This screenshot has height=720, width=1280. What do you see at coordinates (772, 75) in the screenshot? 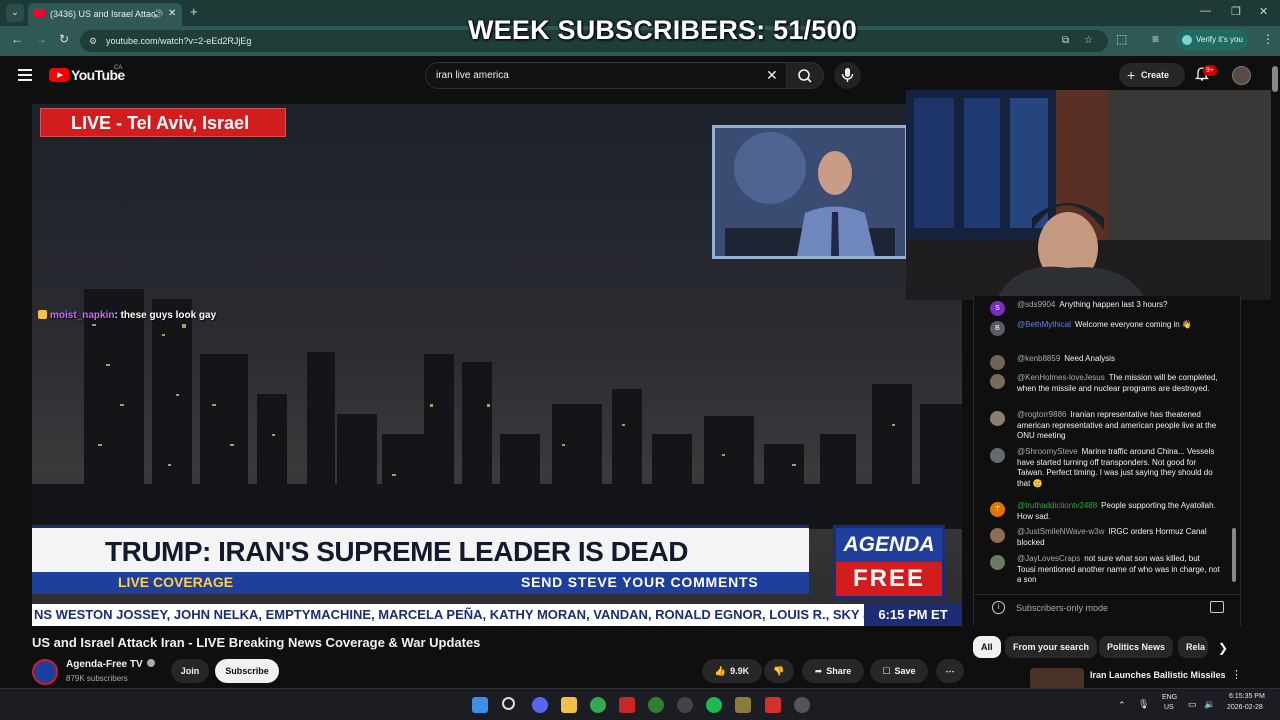
I see `clear-search-icon: ✕` at bounding box center [772, 75].